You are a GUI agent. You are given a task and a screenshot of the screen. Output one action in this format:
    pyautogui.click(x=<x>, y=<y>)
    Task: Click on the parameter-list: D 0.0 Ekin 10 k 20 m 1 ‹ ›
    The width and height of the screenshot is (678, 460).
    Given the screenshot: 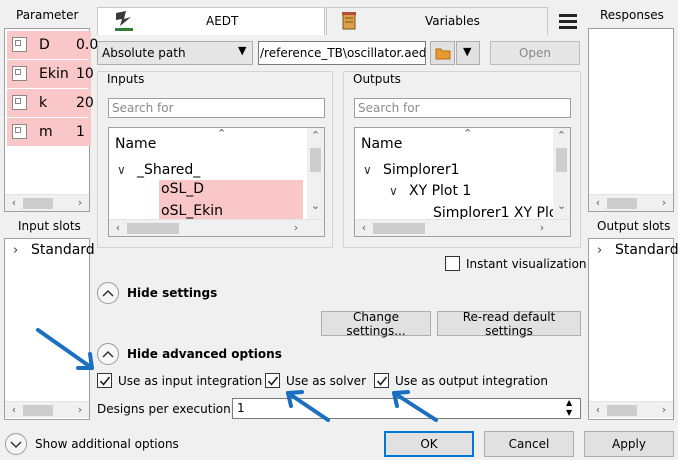 What is the action you would take?
    pyautogui.click(x=51, y=120)
    